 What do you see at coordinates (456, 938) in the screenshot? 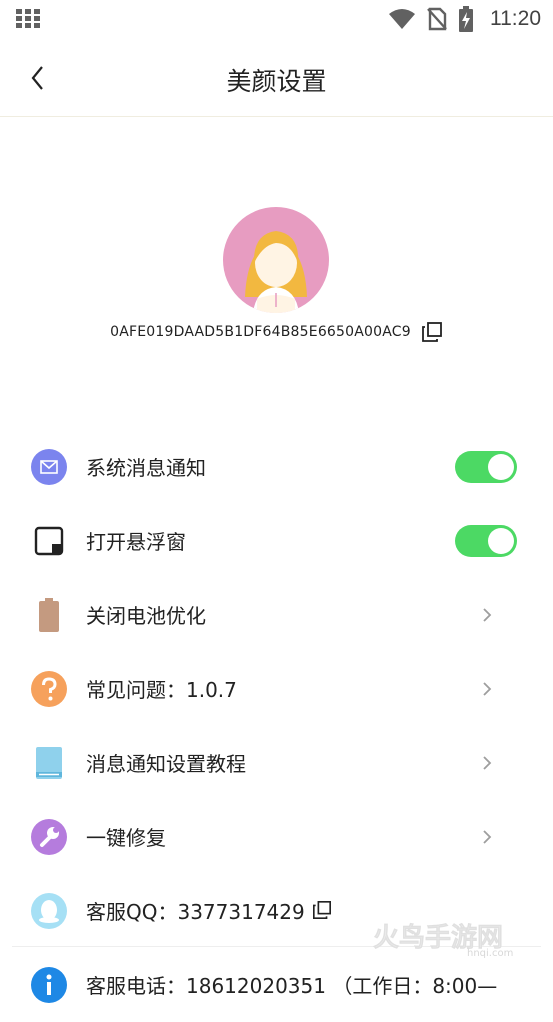
I see `watermark-logo: 火鸟手游网 hnqi.com` at bounding box center [456, 938].